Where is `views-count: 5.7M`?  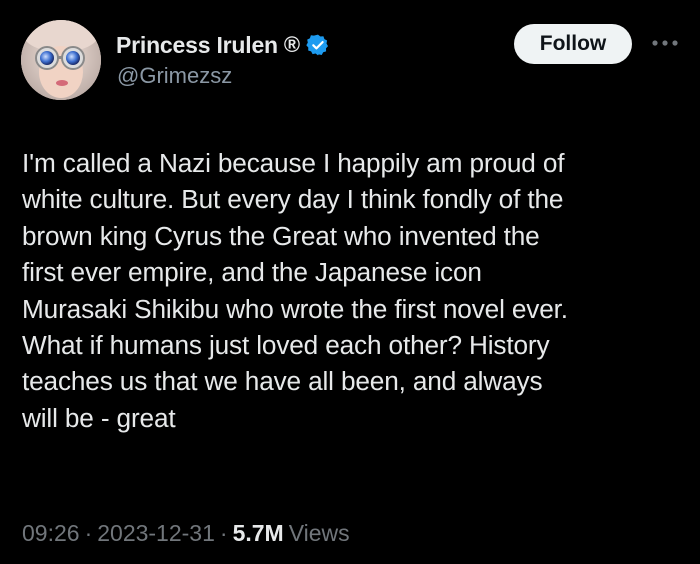
views-count: 5.7M is located at coordinates (258, 533).